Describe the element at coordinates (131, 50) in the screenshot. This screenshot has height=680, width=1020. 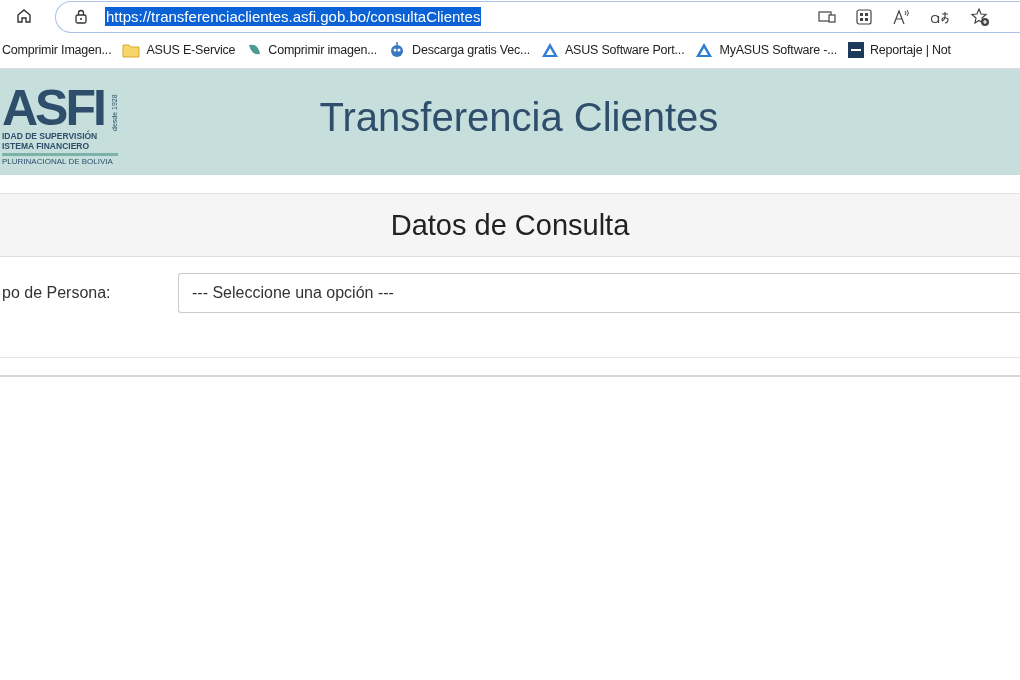
I see `folder-icon` at that location.